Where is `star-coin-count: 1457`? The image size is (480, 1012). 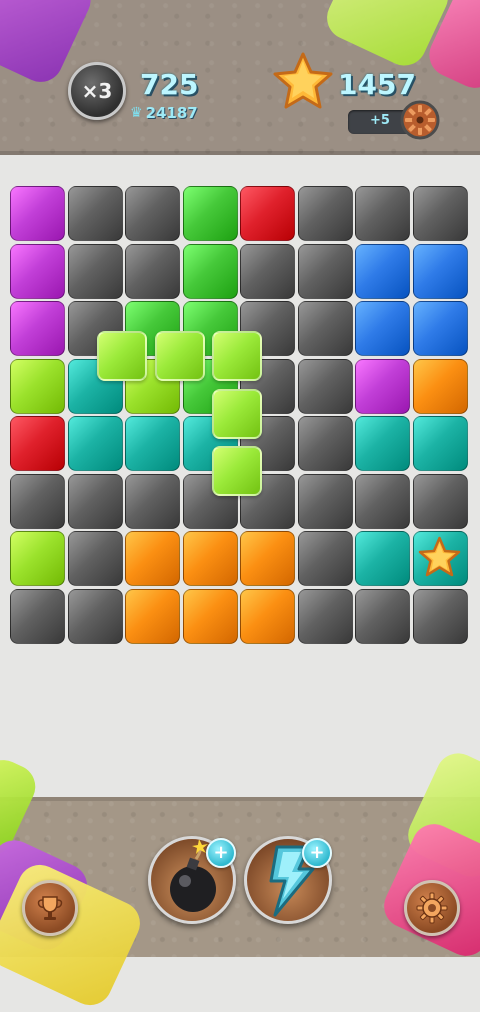 star-coin-count: 1457 is located at coordinates (377, 84).